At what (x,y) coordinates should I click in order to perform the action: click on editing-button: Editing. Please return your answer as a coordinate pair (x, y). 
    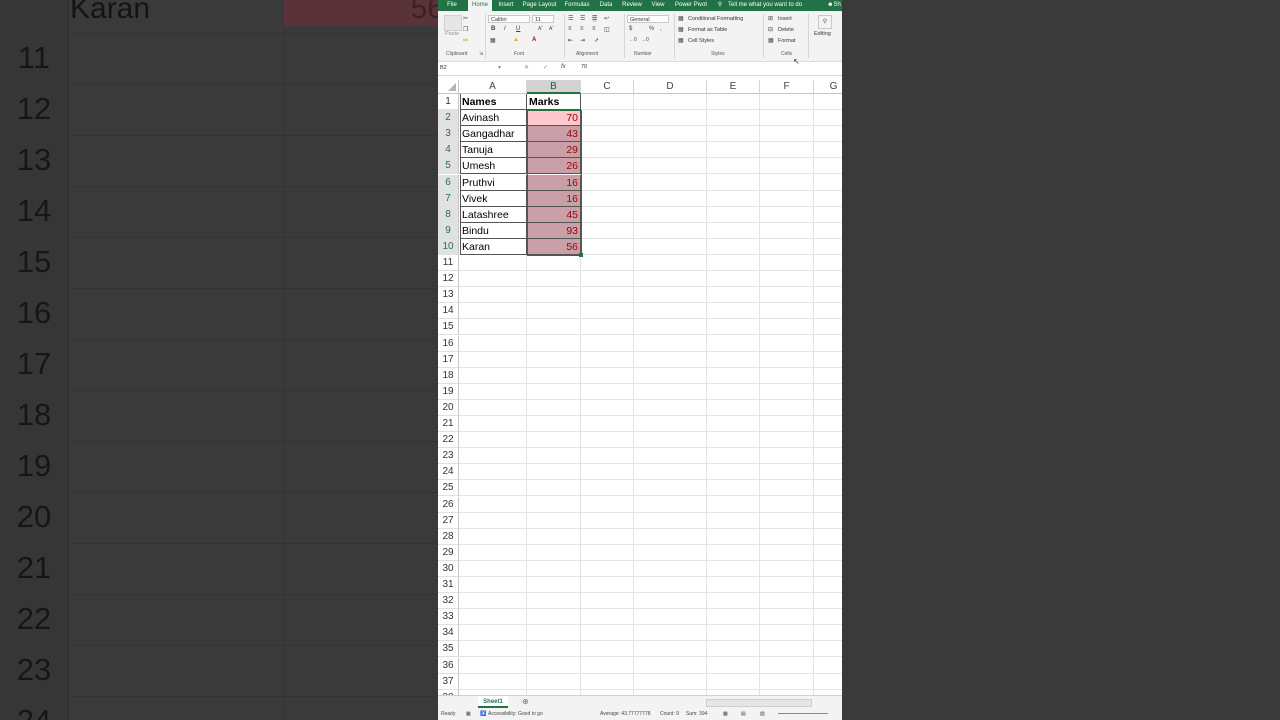
    Looking at the image, I should click on (822, 34).